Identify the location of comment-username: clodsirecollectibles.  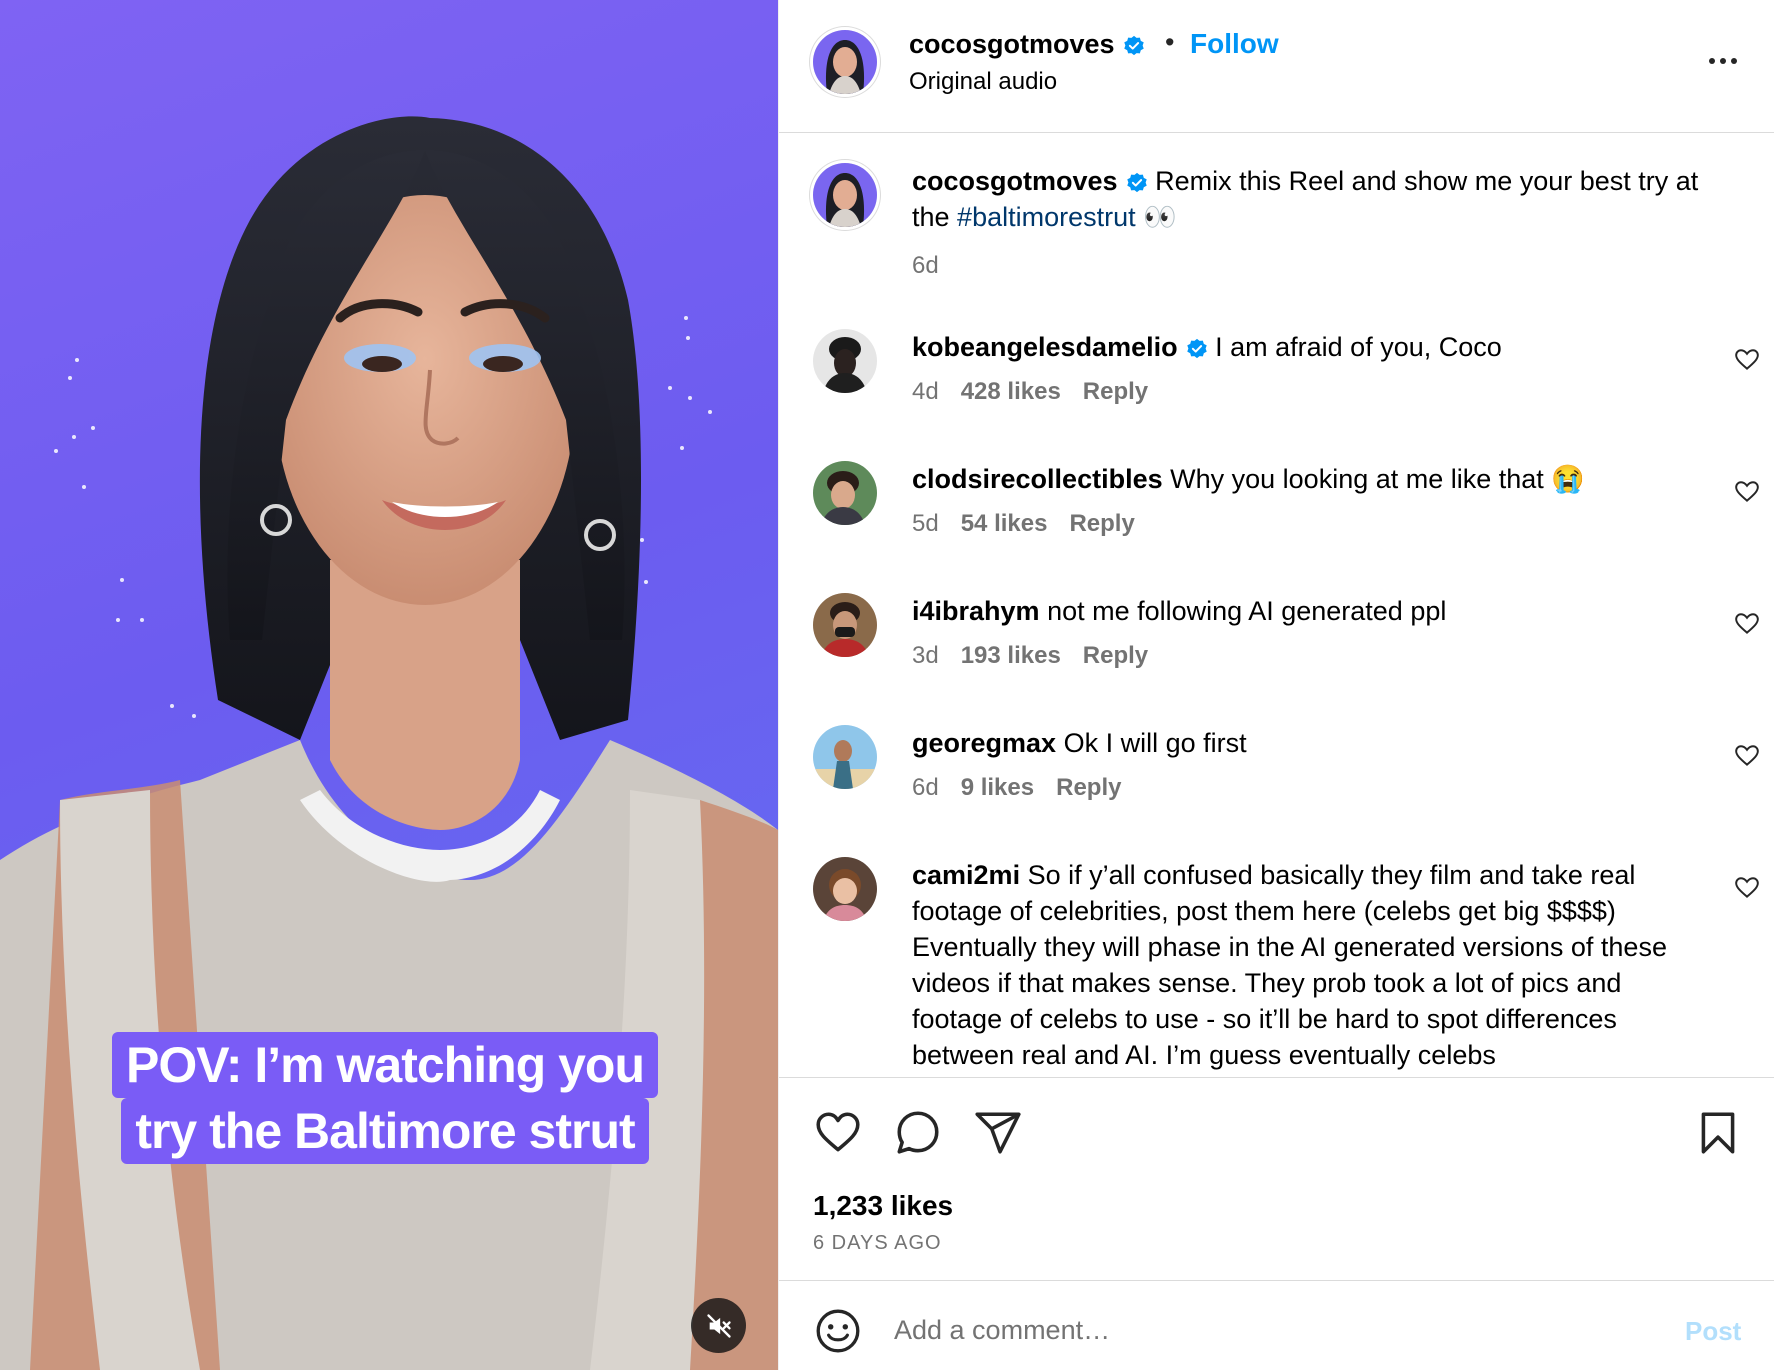
(1037, 479).